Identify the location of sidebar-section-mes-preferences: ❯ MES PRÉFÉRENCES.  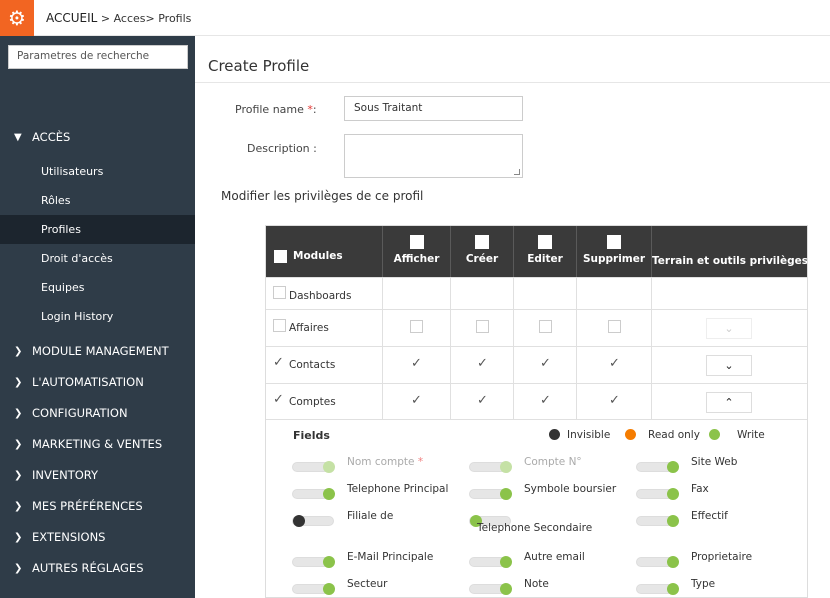
(78, 506).